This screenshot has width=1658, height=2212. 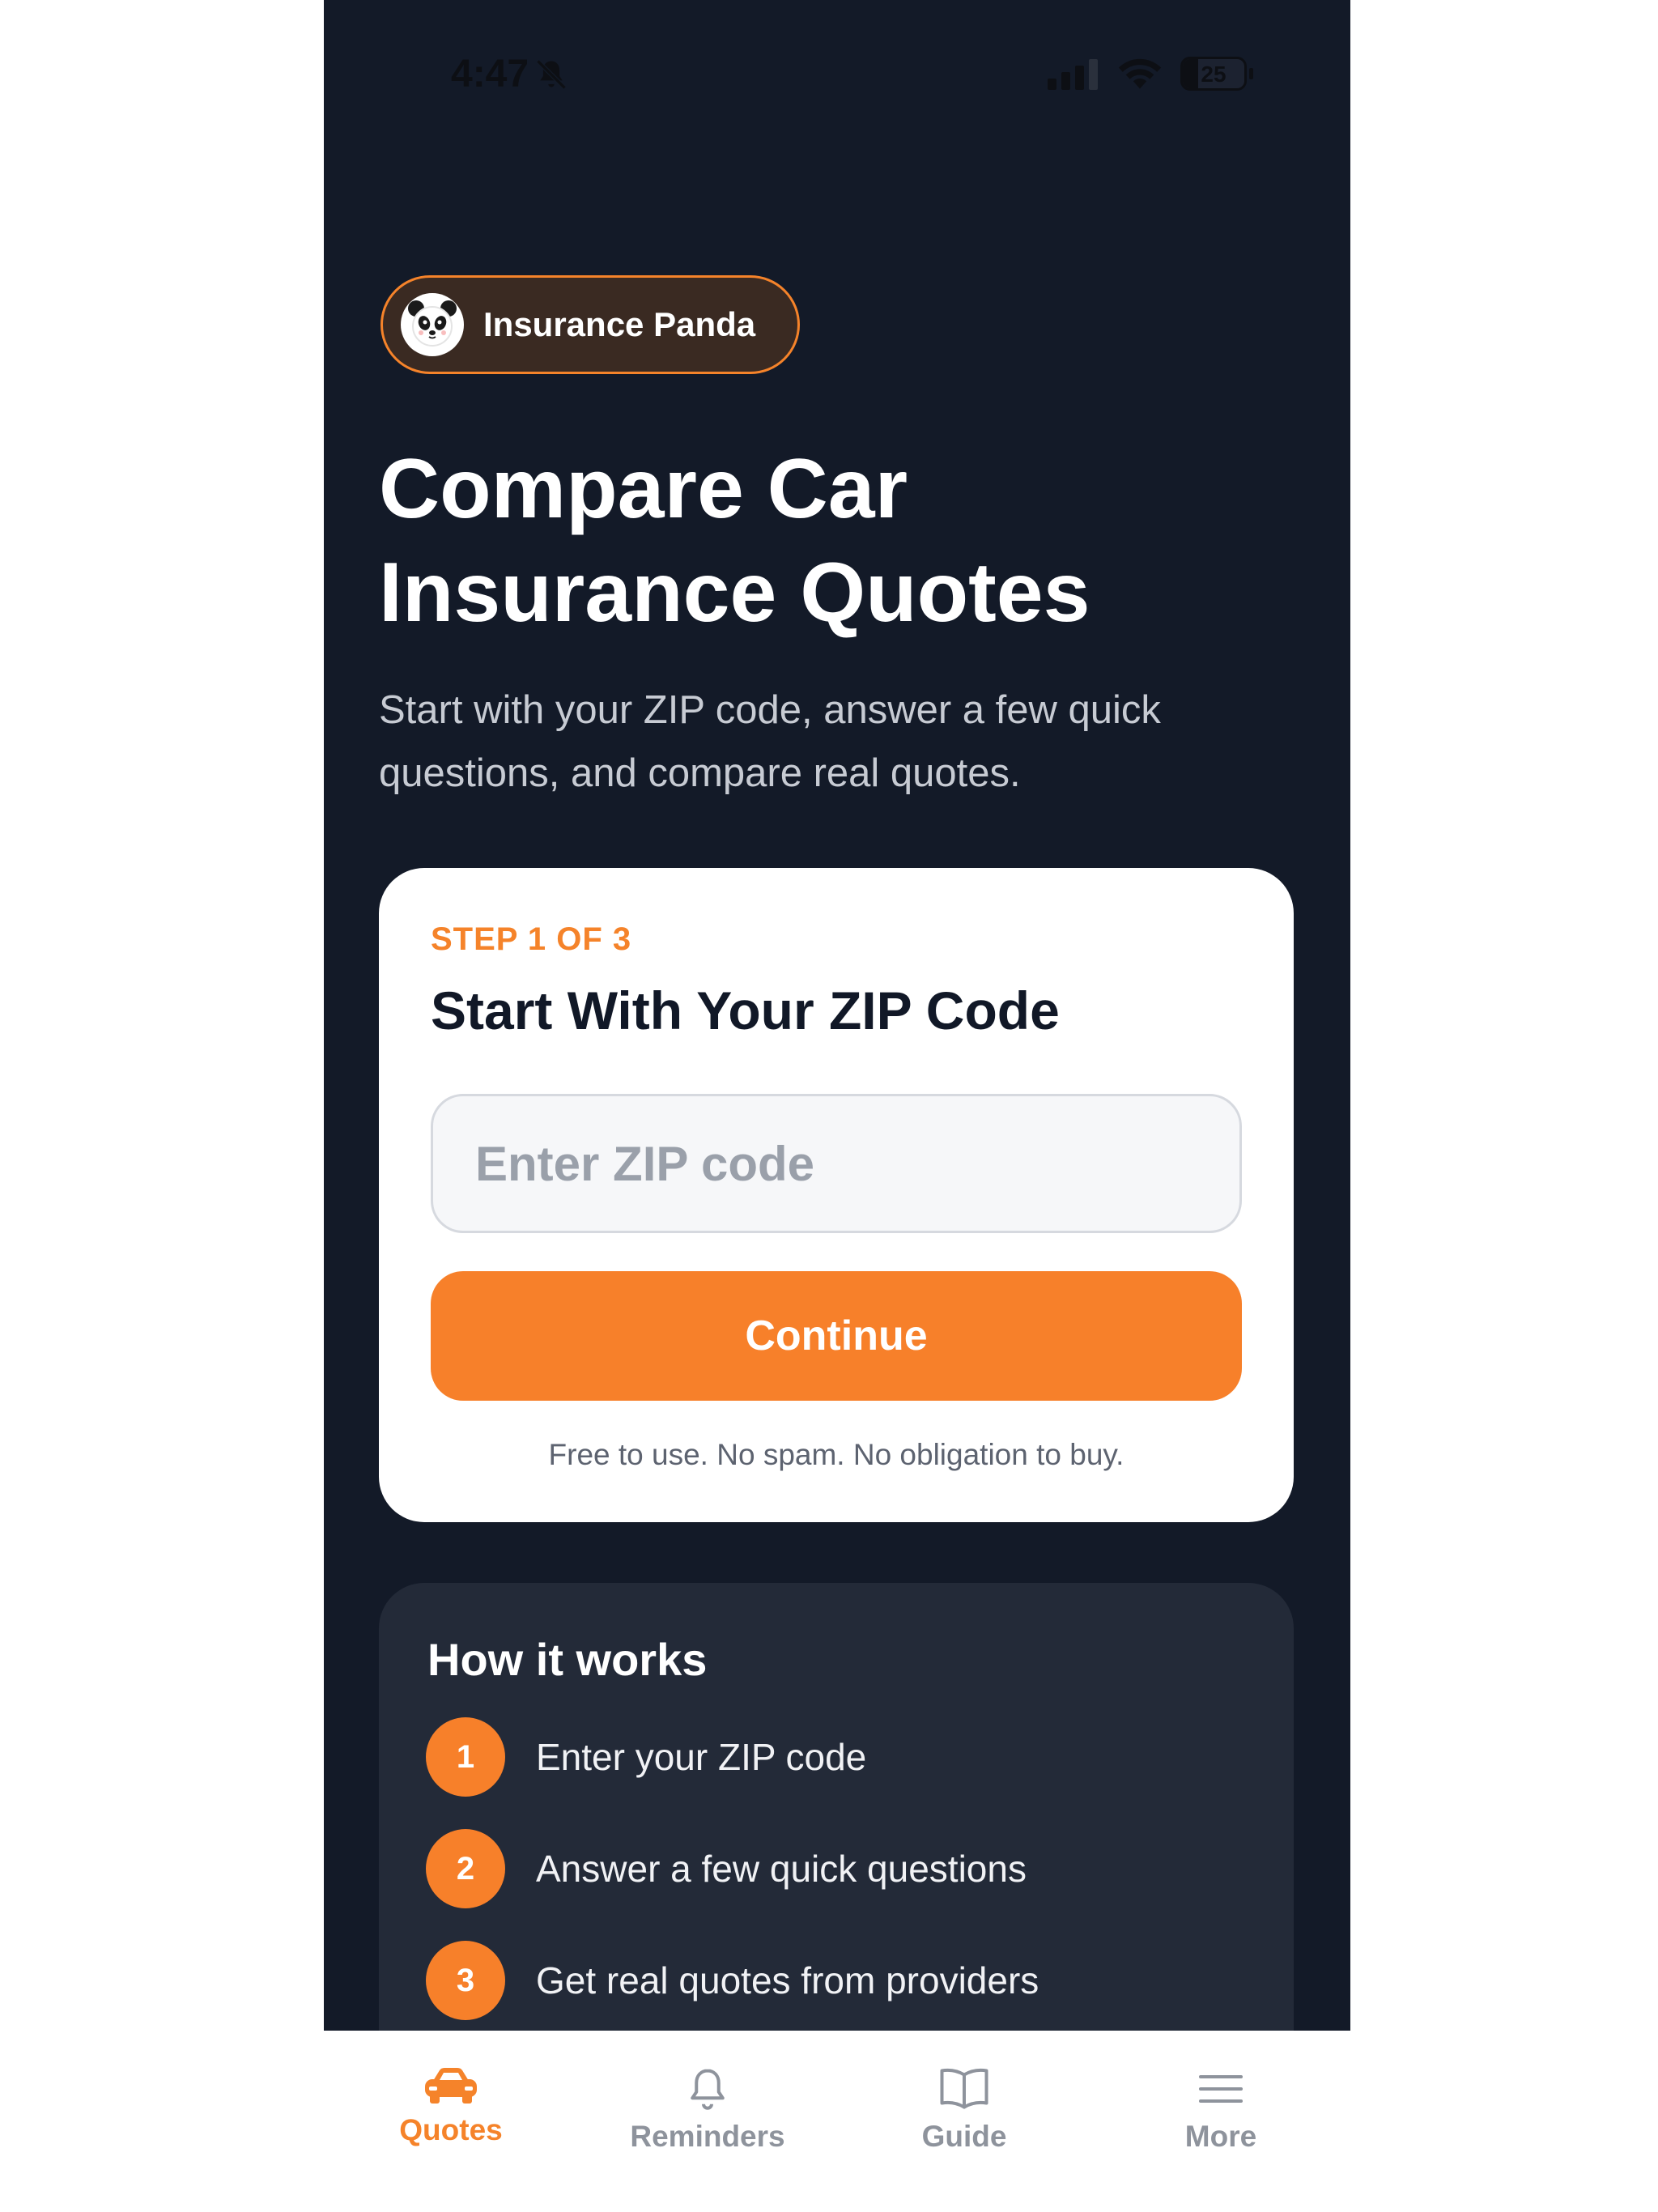 I want to click on car-icon, so click(x=451, y=2086).